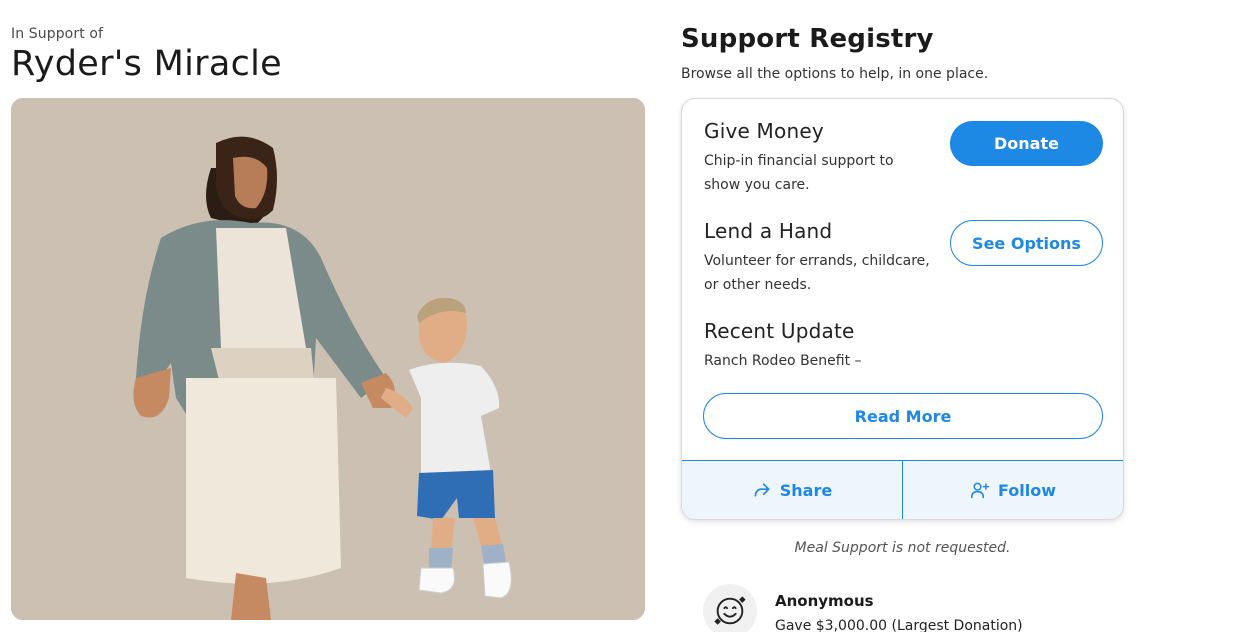 The width and height of the screenshot is (1241, 632). Describe the element at coordinates (764, 131) in the screenshot. I see `give-money-title: Give Money` at that location.